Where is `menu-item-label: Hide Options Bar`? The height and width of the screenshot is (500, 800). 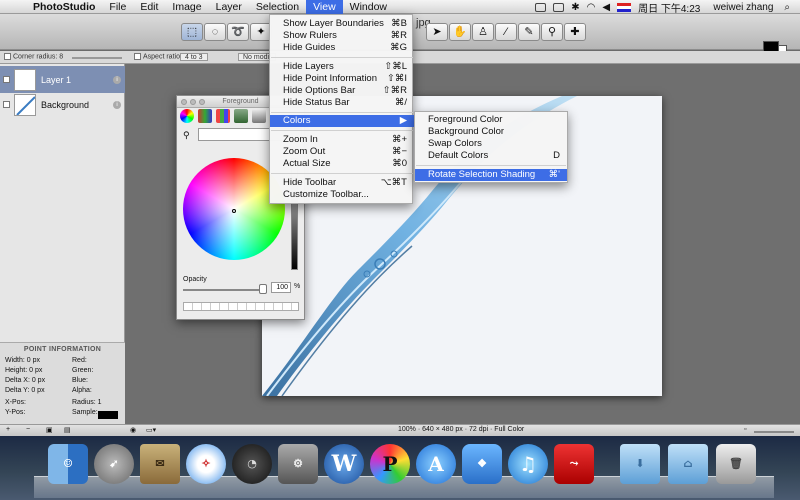 menu-item-label: Hide Options Bar is located at coordinates (319, 90).